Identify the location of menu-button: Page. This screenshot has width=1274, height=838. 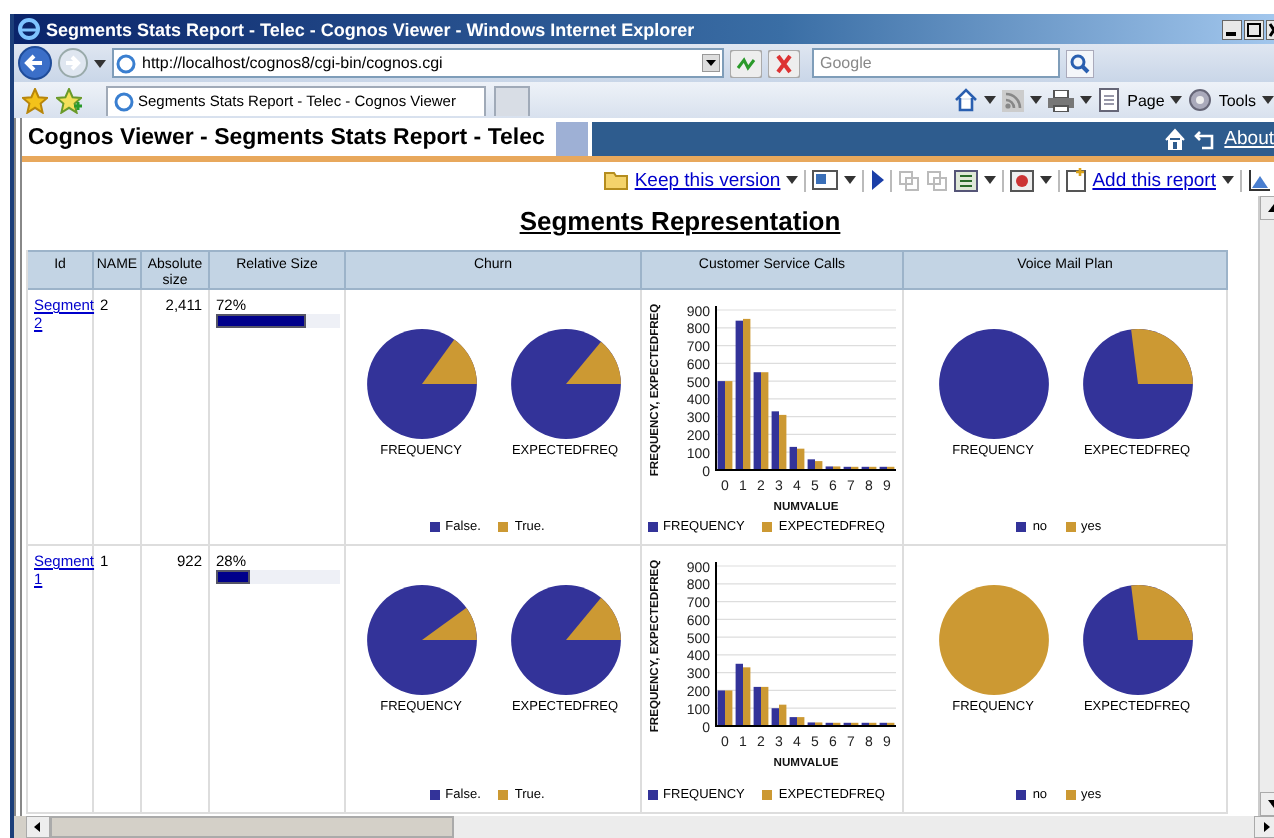
(1146, 100).